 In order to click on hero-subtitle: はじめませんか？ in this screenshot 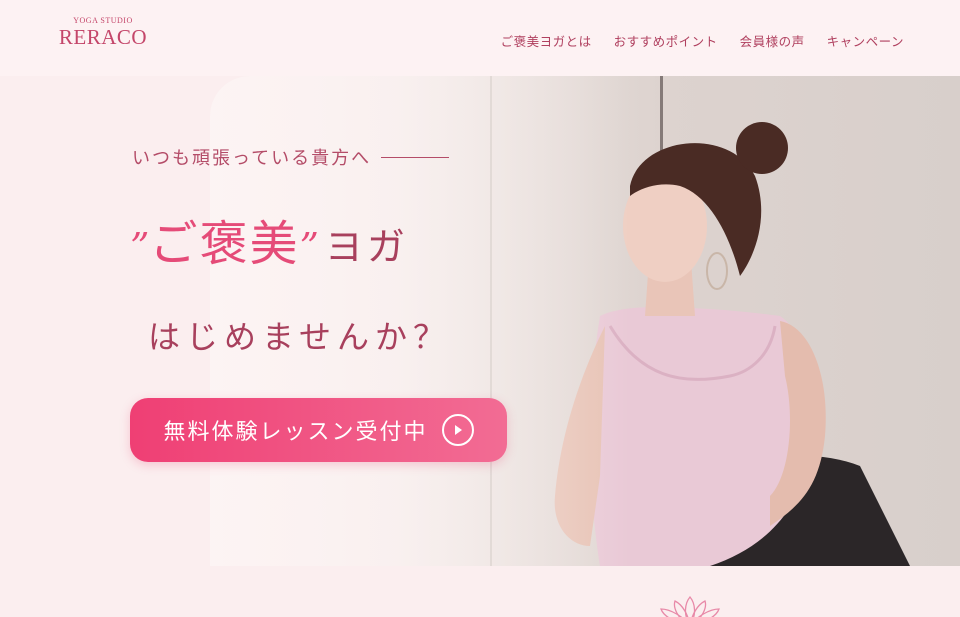, I will do `click(300, 337)`.